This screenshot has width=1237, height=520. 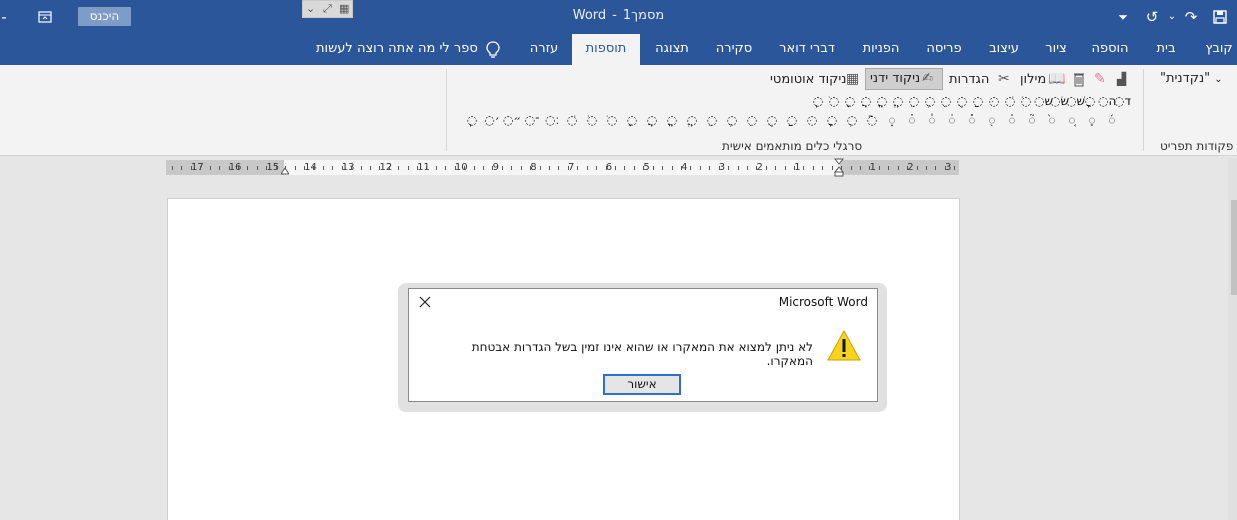 I want to click on nikud-symbol-button: ◌֘, so click(x=1032, y=120).